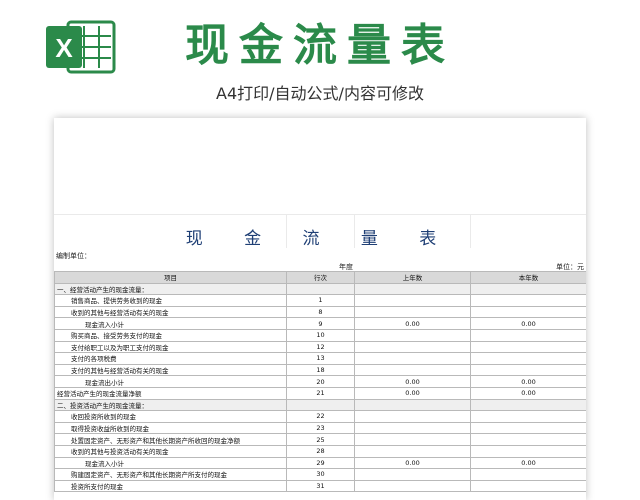 The width and height of the screenshot is (640, 500). What do you see at coordinates (170, 439) in the screenshot?
I see `cell-item: 处置固定资产、无形资产和其他长期资产所收回的现金净额` at bounding box center [170, 439].